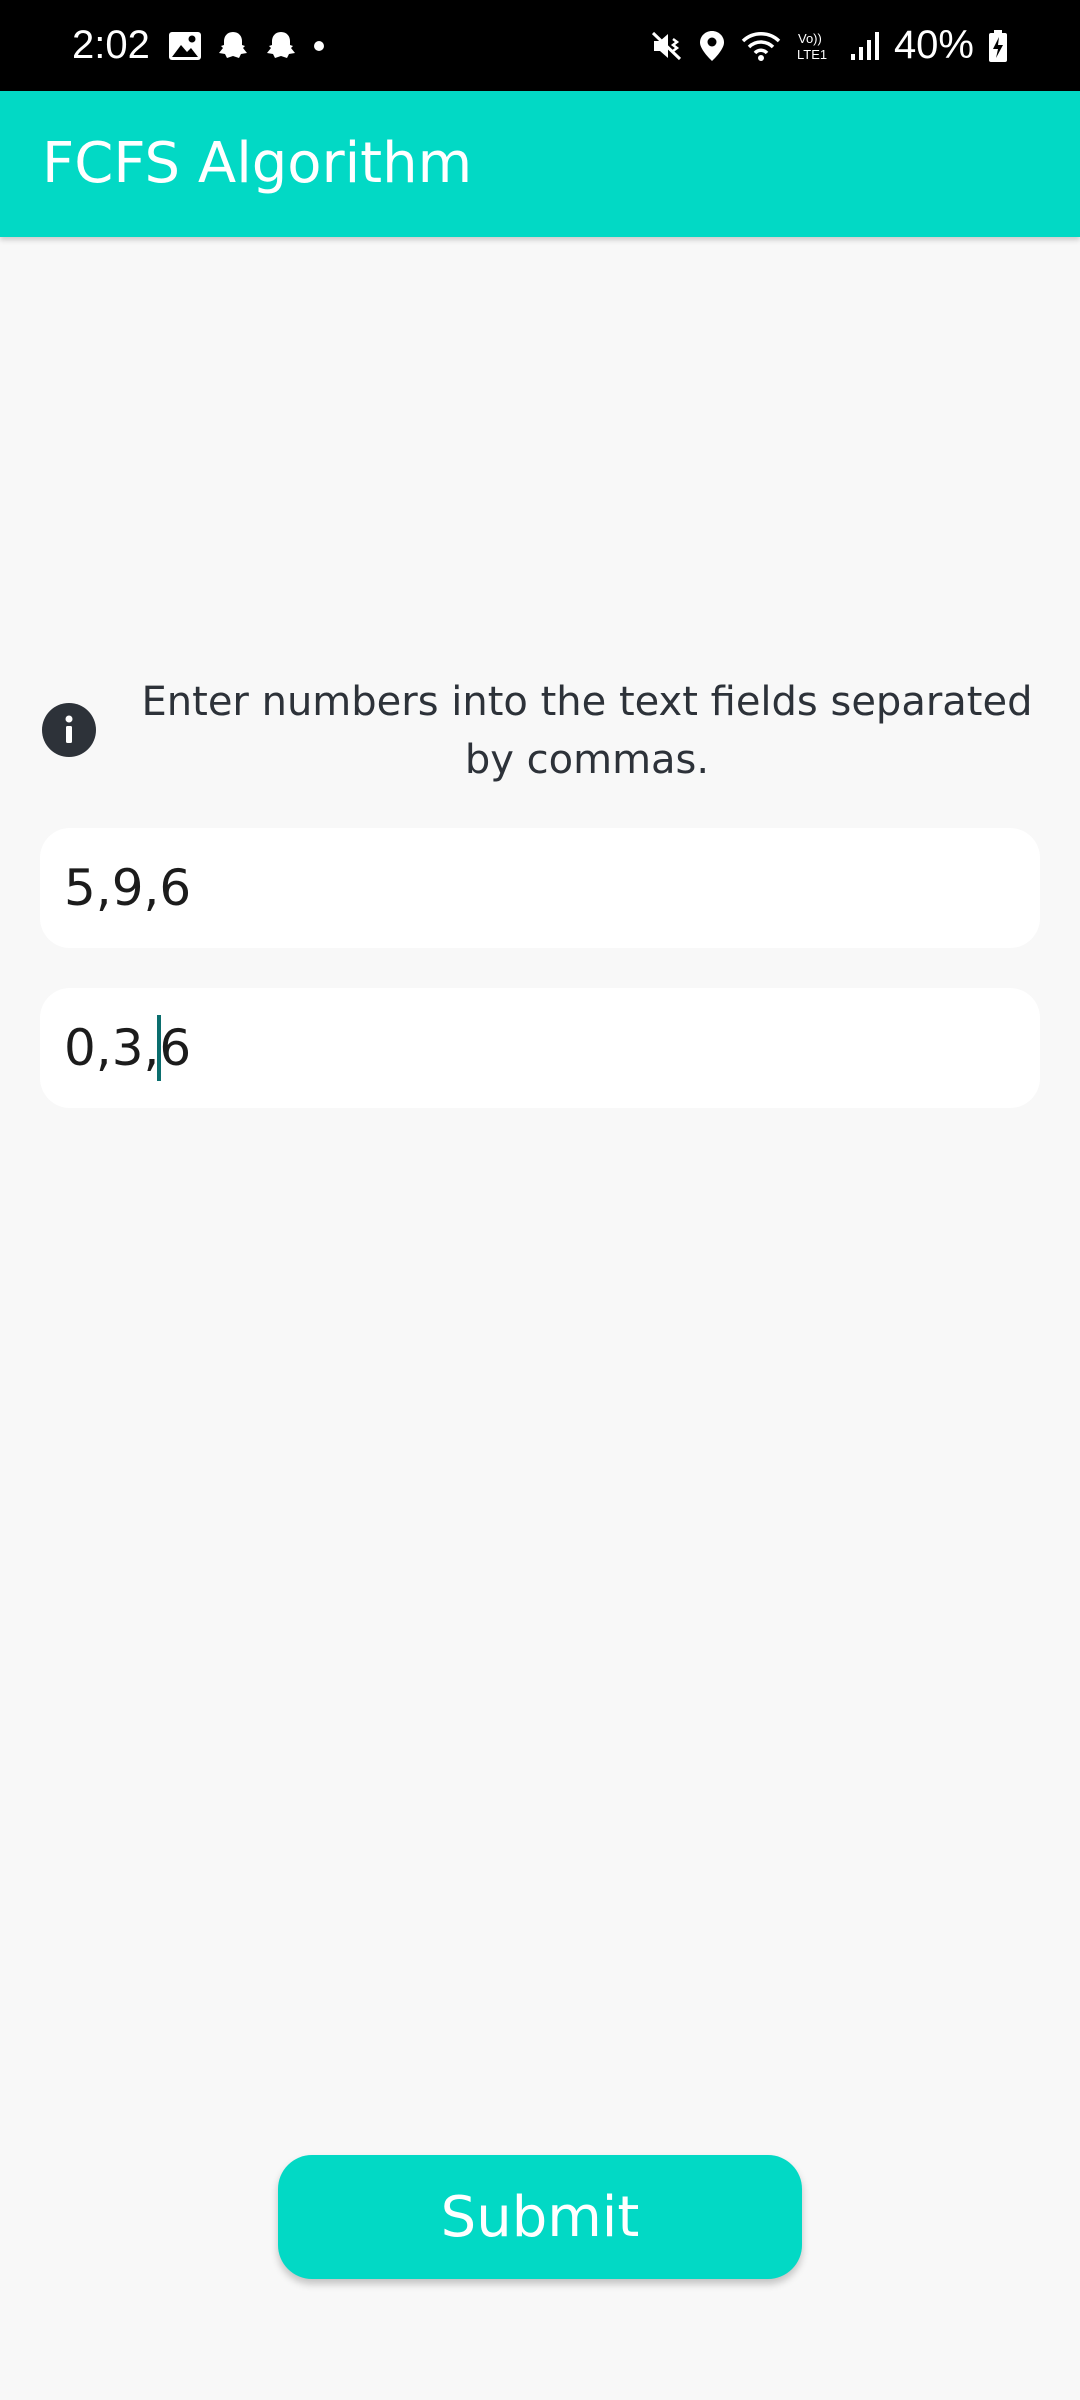 The width and height of the screenshot is (1080, 2400). Describe the element at coordinates (812, 54) in the screenshot. I see `svg-text: LTE1` at that location.